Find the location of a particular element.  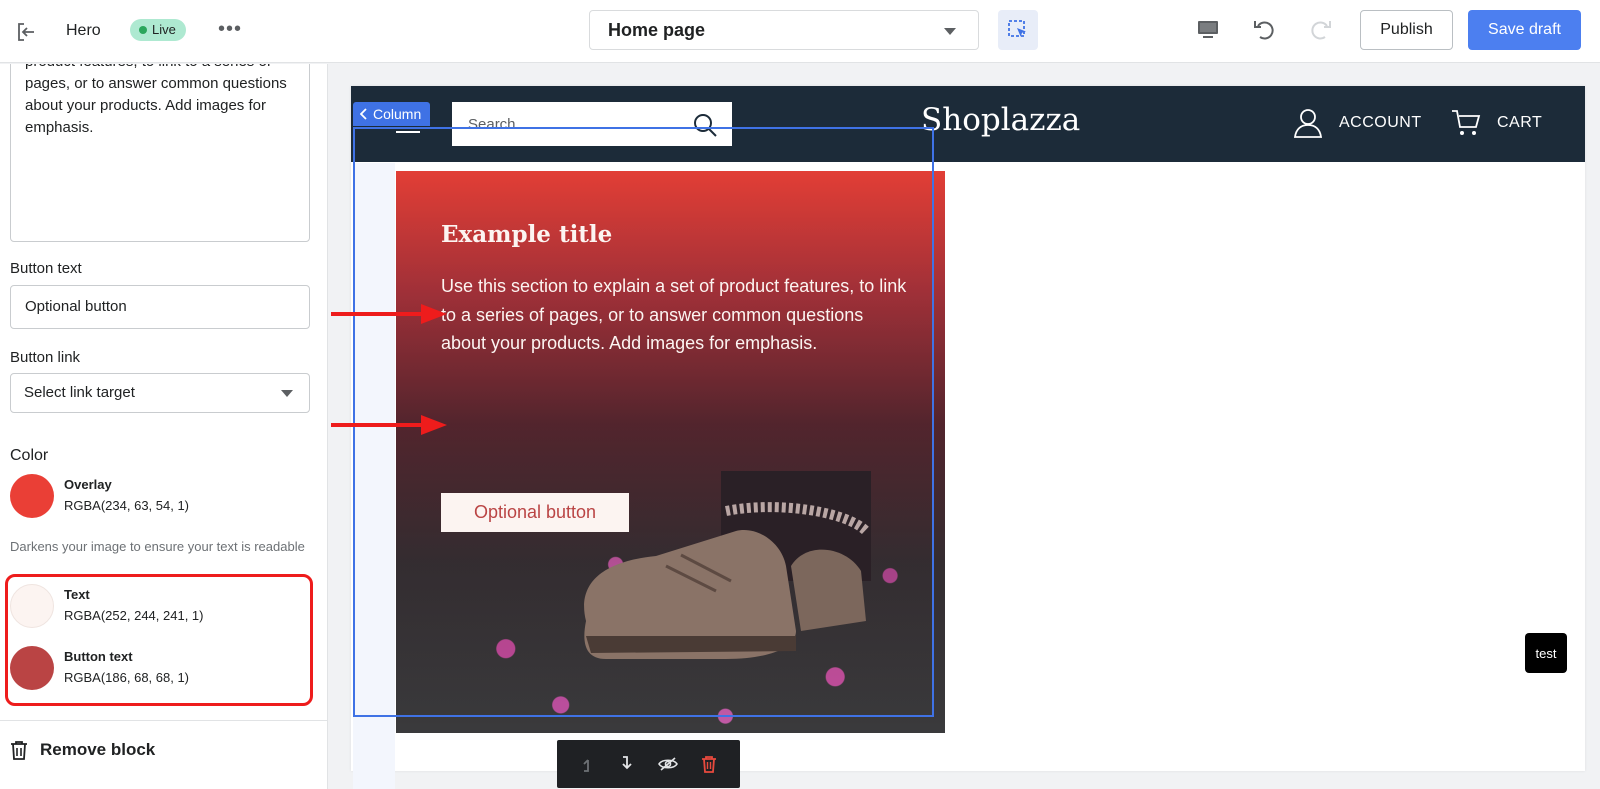

move-up-icon is located at coordinates (588, 764).